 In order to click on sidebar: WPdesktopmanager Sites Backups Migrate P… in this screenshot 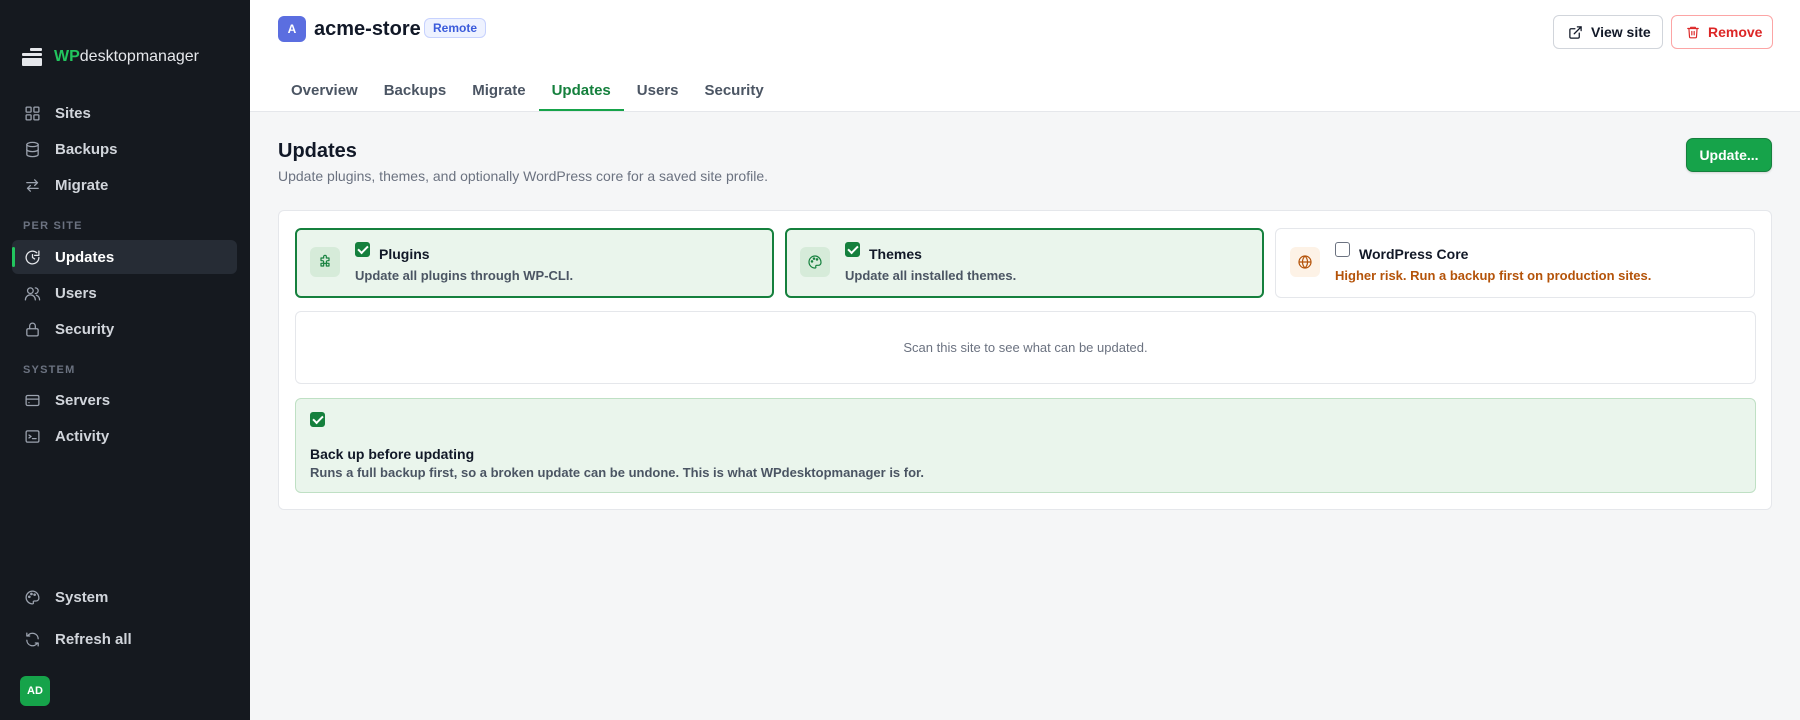, I will do `click(125, 360)`.